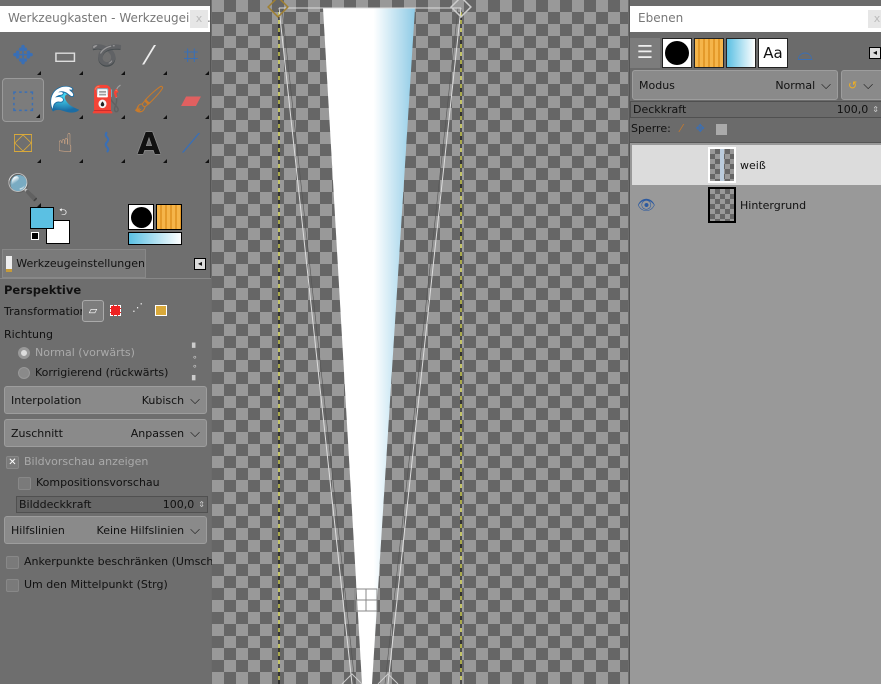 The width and height of the screenshot is (881, 684). I want to click on bucket-fill-tool: ⛽, so click(107, 100).